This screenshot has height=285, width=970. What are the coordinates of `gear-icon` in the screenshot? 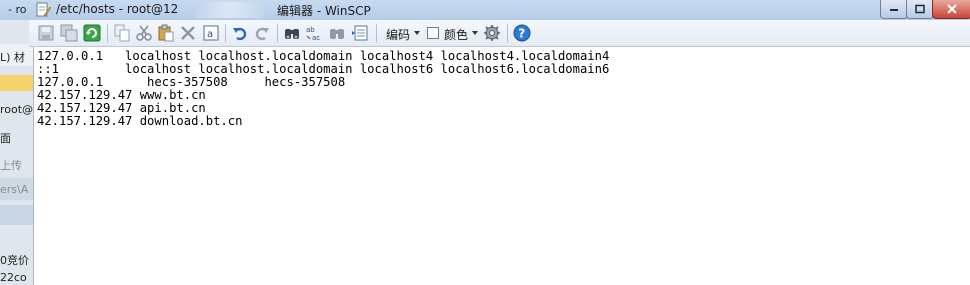 It's located at (492, 33).